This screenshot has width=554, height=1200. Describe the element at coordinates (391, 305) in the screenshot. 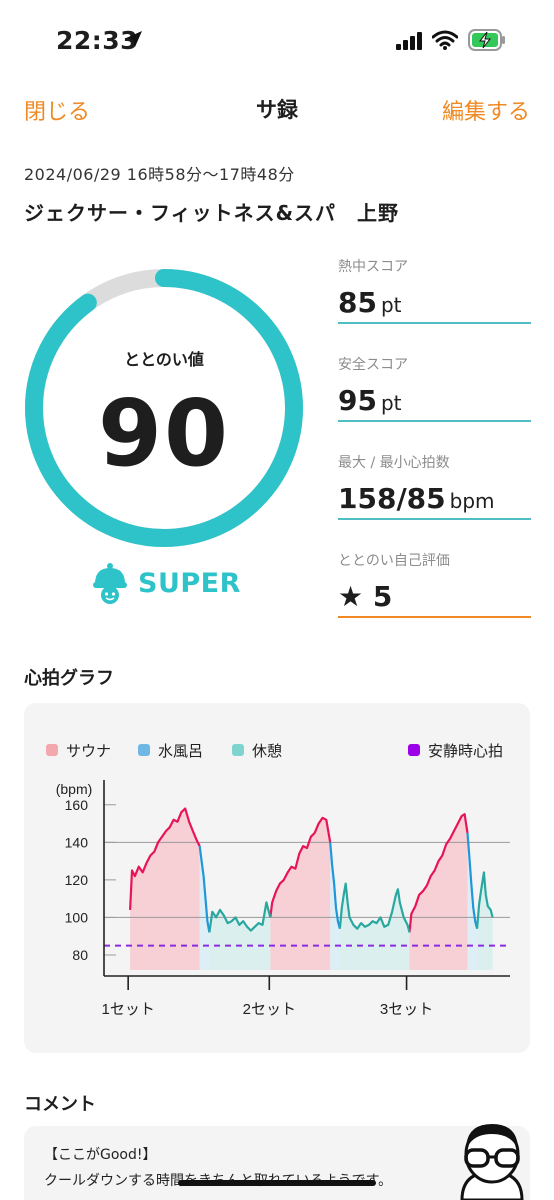

I see `heat-score-unit: pt` at that location.